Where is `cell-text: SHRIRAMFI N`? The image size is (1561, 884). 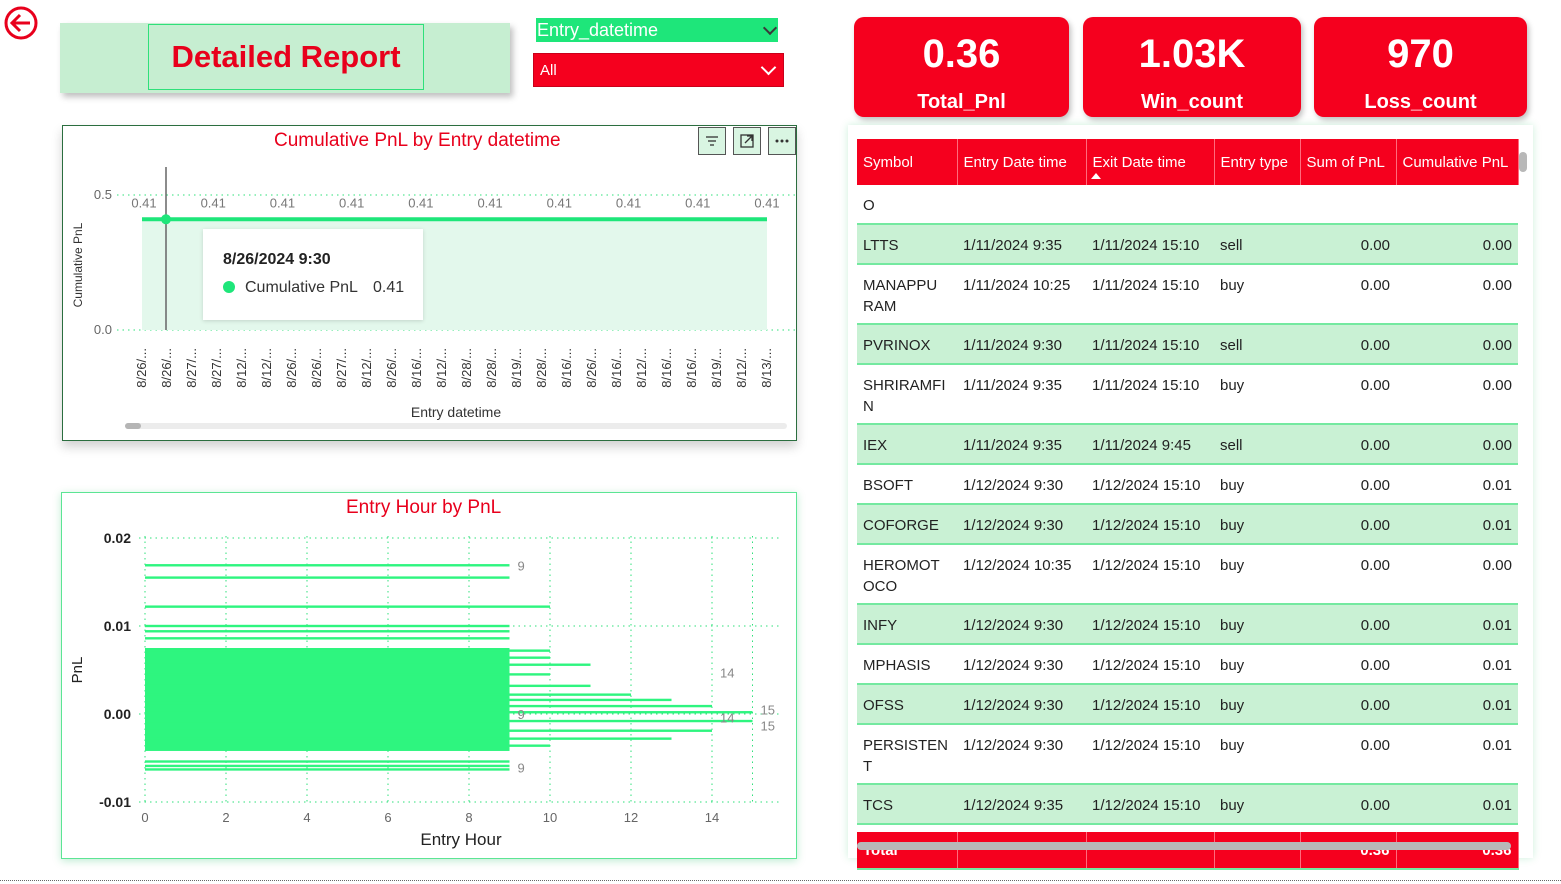 cell-text: SHRIRAMFI N is located at coordinates (904, 396).